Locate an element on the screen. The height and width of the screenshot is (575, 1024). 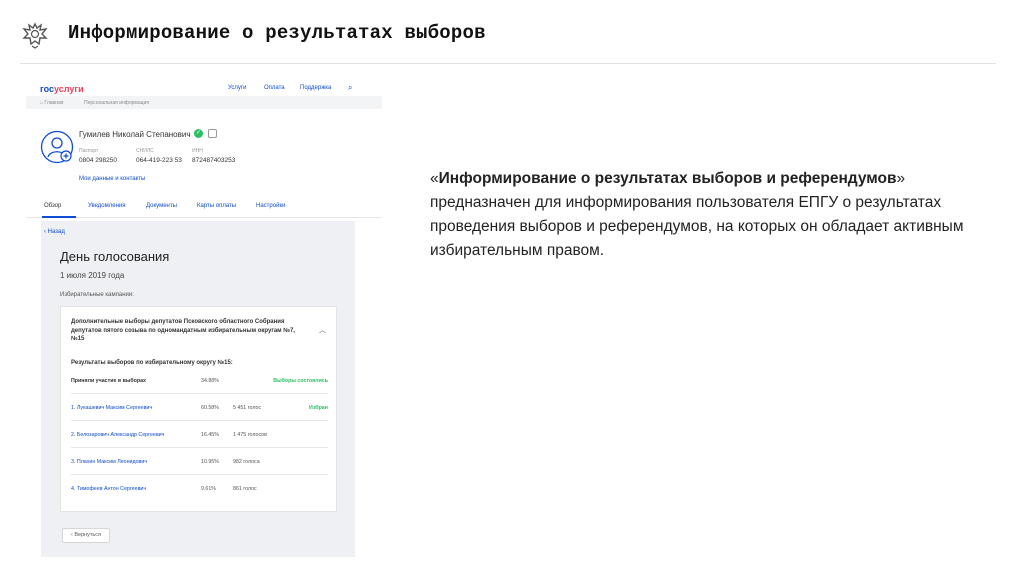
top-bar: госуслуги Услуги Оплата Поддержка ⌕ is located at coordinates (204, 88).